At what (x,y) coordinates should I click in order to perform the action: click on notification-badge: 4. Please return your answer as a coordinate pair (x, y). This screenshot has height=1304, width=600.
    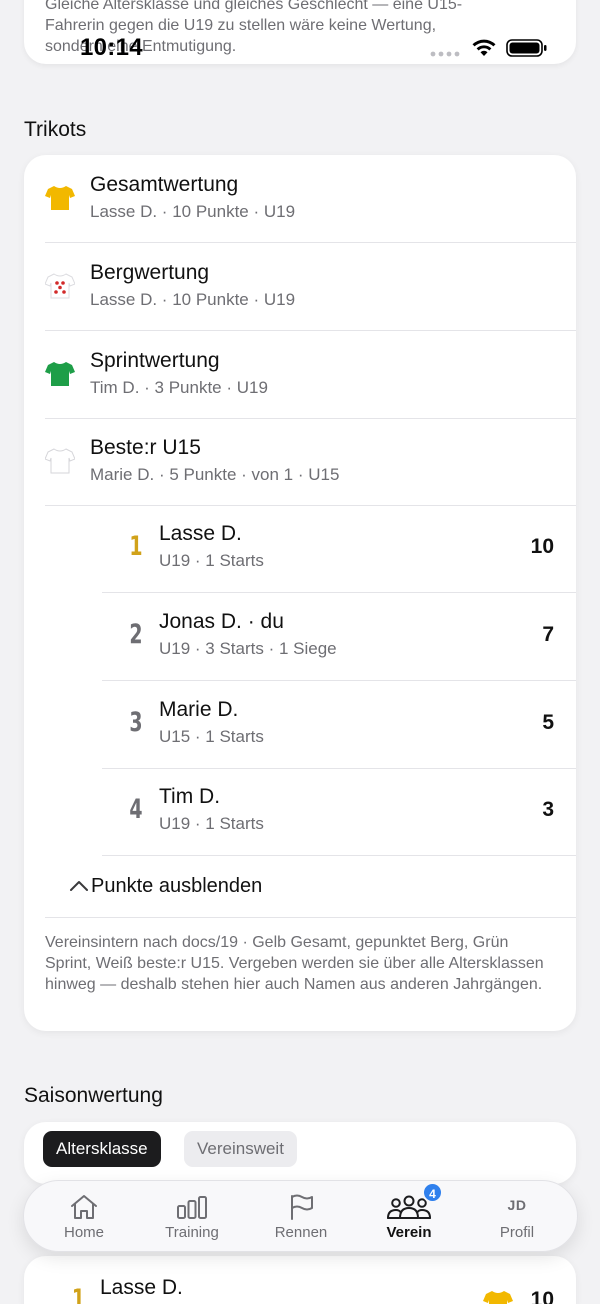
    Looking at the image, I should click on (432, 1192).